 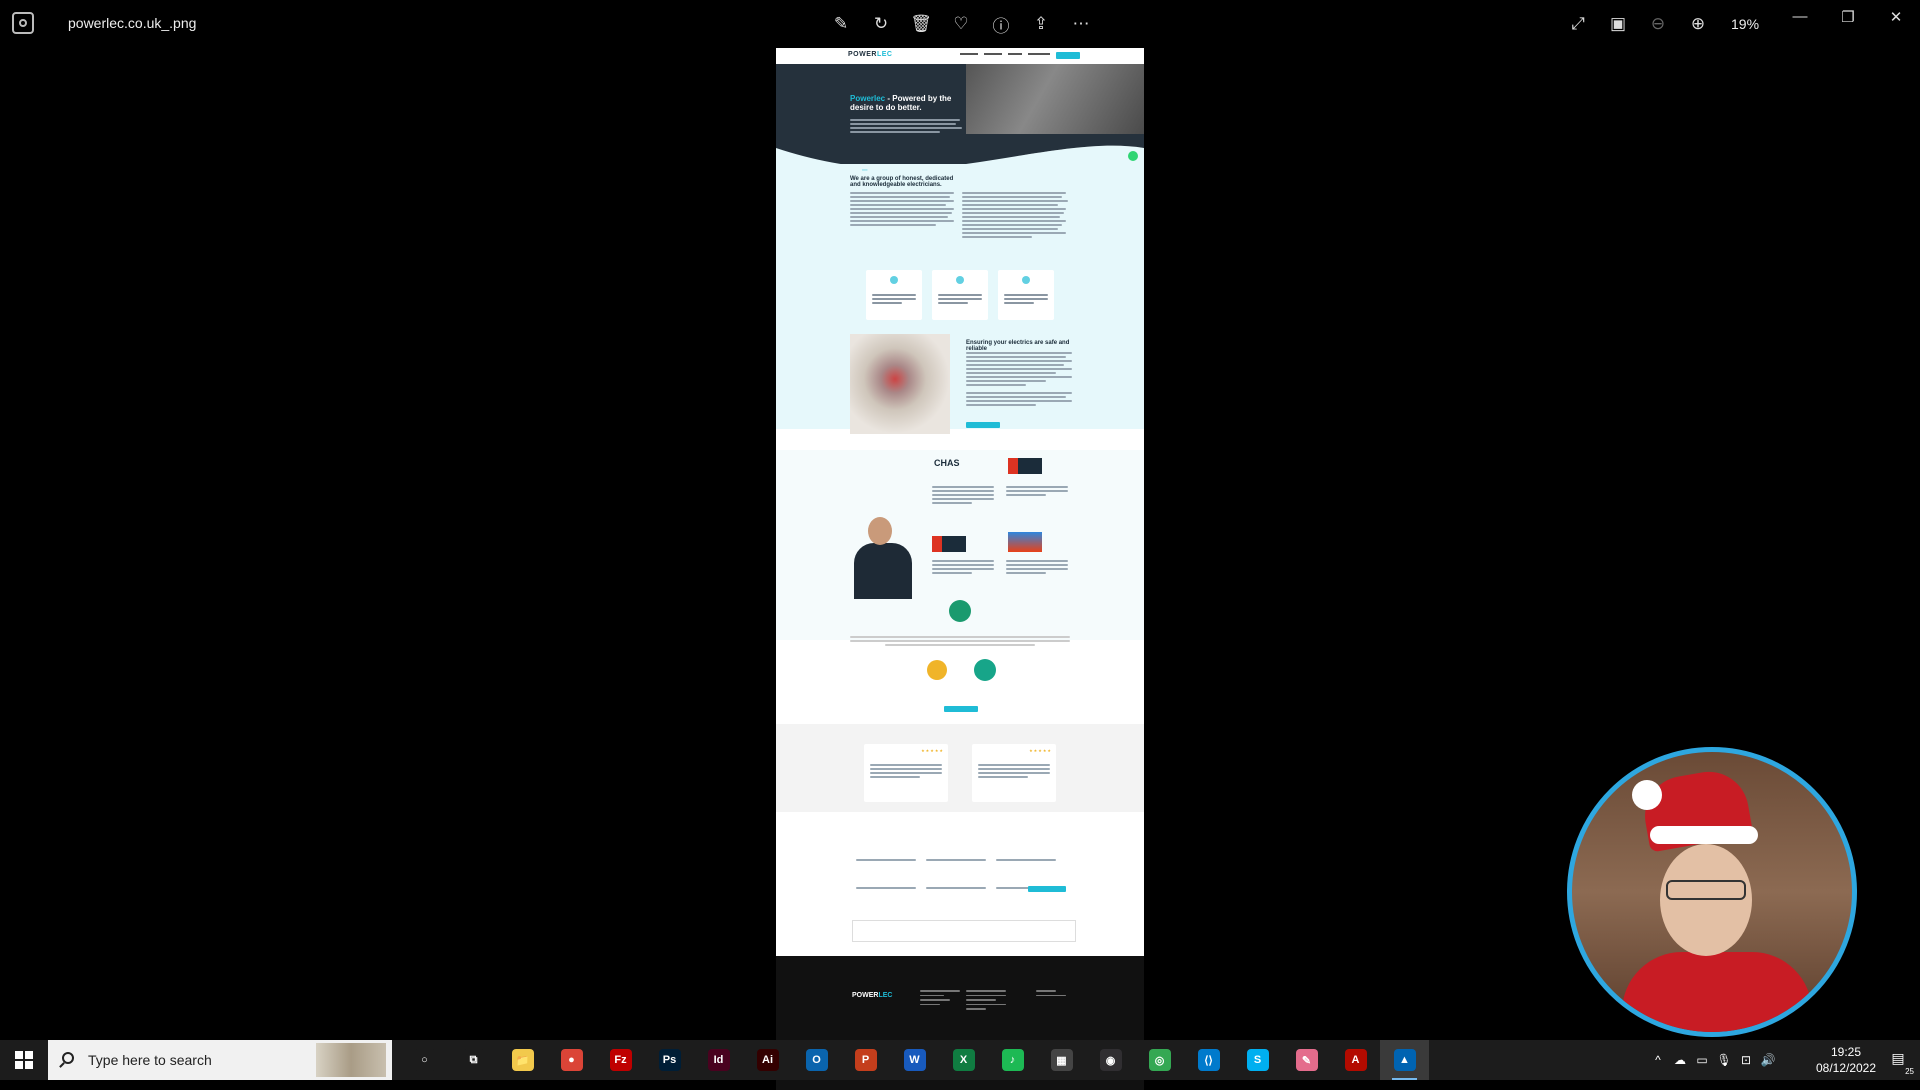 What do you see at coordinates (220, 1060) in the screenshot?
I see `taskbar-search: Type here to search` at bounding box center [220, 1060].